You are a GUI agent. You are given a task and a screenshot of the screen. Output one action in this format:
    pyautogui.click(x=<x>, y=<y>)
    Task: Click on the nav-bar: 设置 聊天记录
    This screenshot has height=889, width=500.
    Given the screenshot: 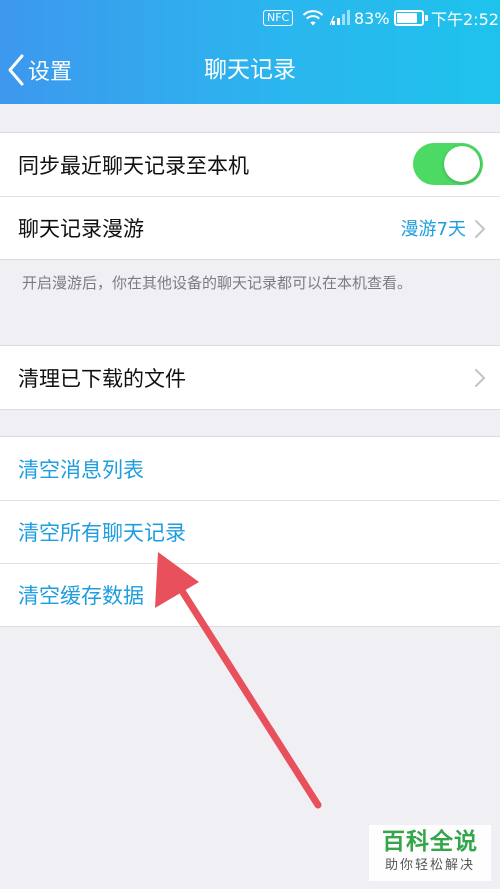 What is the action you would take?
    pyautogui.click(x=250, y=70)
    